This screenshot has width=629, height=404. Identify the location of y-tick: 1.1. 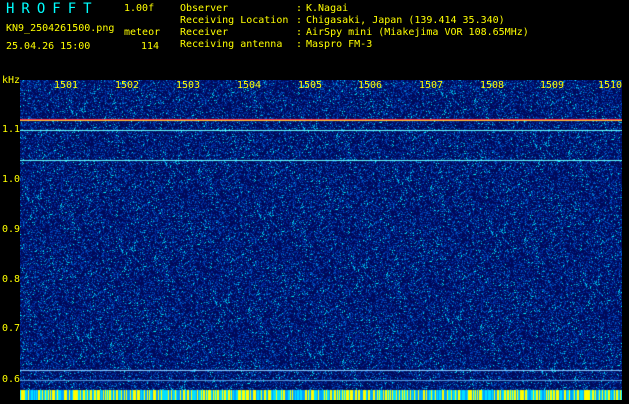
(11, 129).